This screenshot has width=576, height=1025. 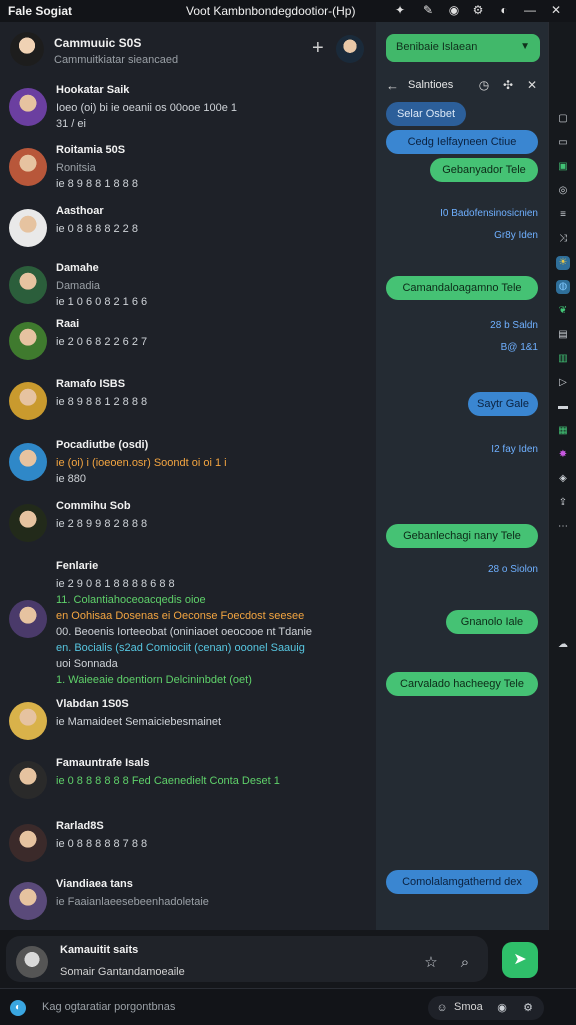 What do you see at coordinates (563, 383) in the screenshot?
I see `play-icon: ▷` at bounding box center [563, 383].